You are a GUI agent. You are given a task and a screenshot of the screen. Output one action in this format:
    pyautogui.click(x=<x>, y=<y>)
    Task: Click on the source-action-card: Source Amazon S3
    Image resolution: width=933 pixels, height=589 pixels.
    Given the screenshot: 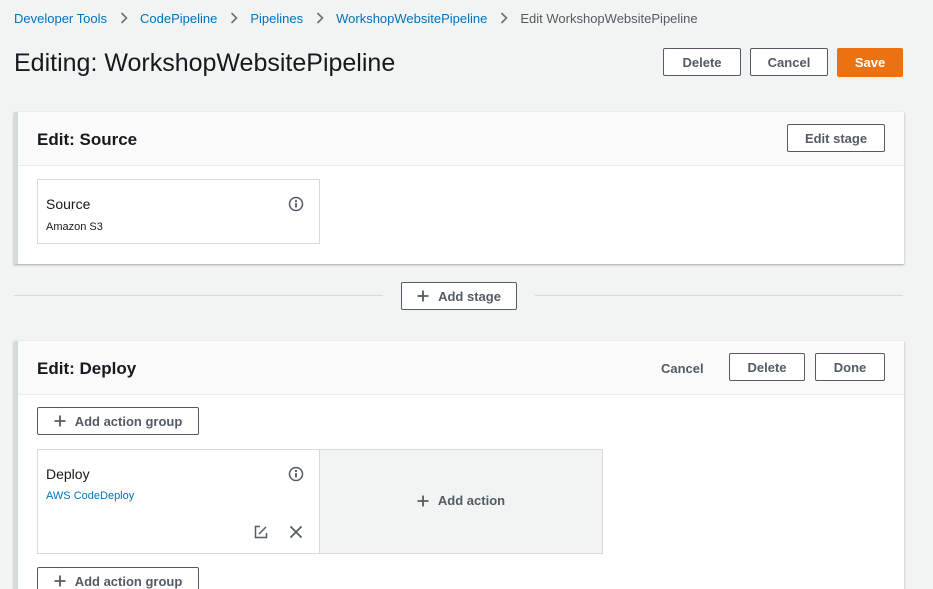 What is the action you would take?
    pyautogui.click(x=178, y=211)
    